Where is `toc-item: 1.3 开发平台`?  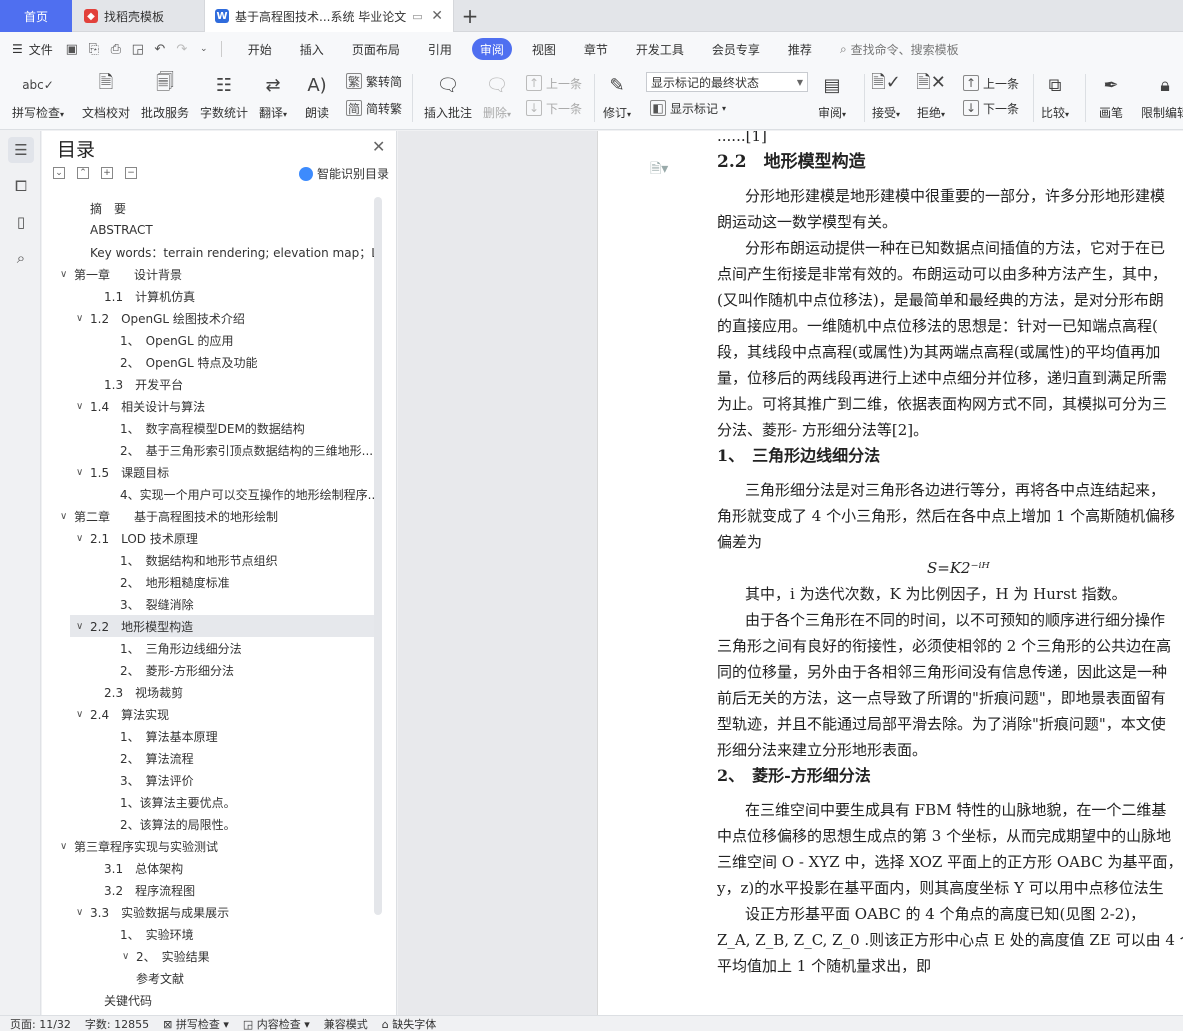
toc-item: 1.3 开发平台 is located at coordinates (239, 384).